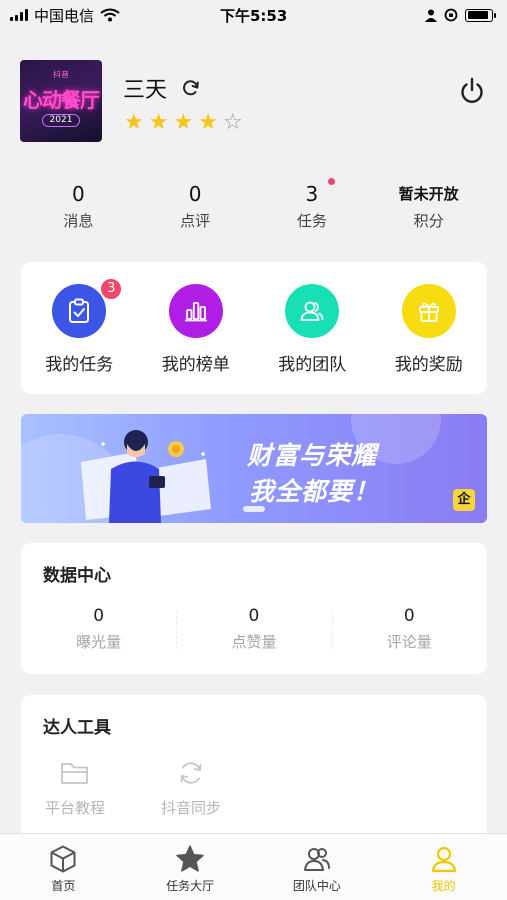 Image resolution: width=507 pixels, height=900 pixels. Describe the element at coordinates (98, 628) in the screenshot. I see `data-exposure: 0 曝光量` at that location.